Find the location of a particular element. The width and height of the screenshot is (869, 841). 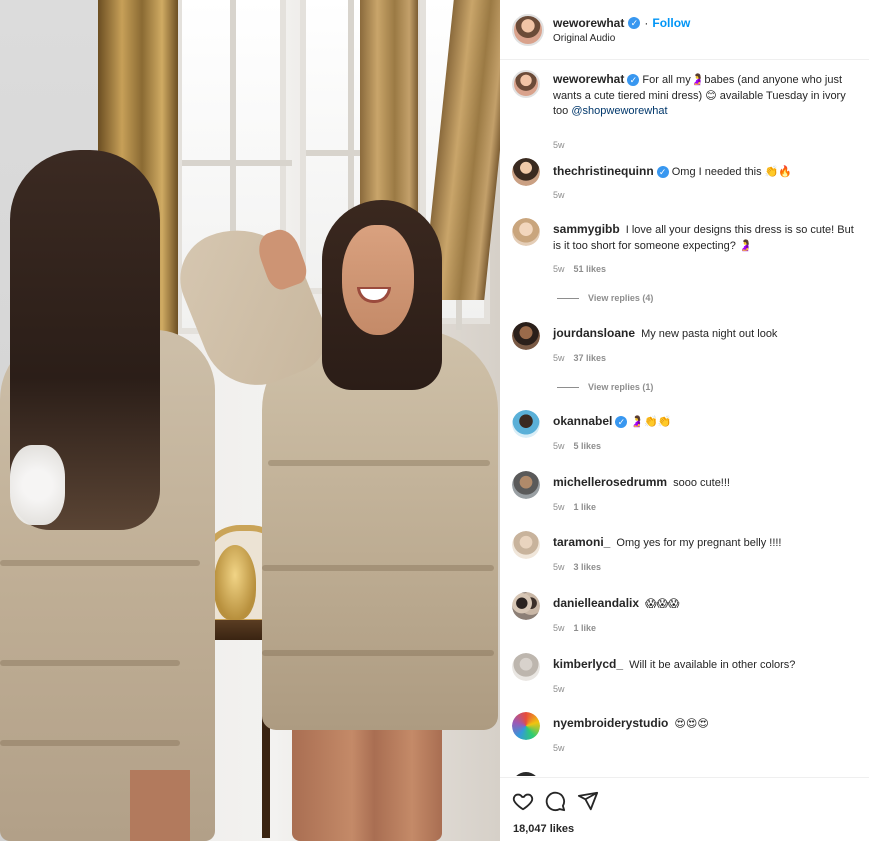

comment-text: Will it be available in other colors? is located at coordinates (712, 665).